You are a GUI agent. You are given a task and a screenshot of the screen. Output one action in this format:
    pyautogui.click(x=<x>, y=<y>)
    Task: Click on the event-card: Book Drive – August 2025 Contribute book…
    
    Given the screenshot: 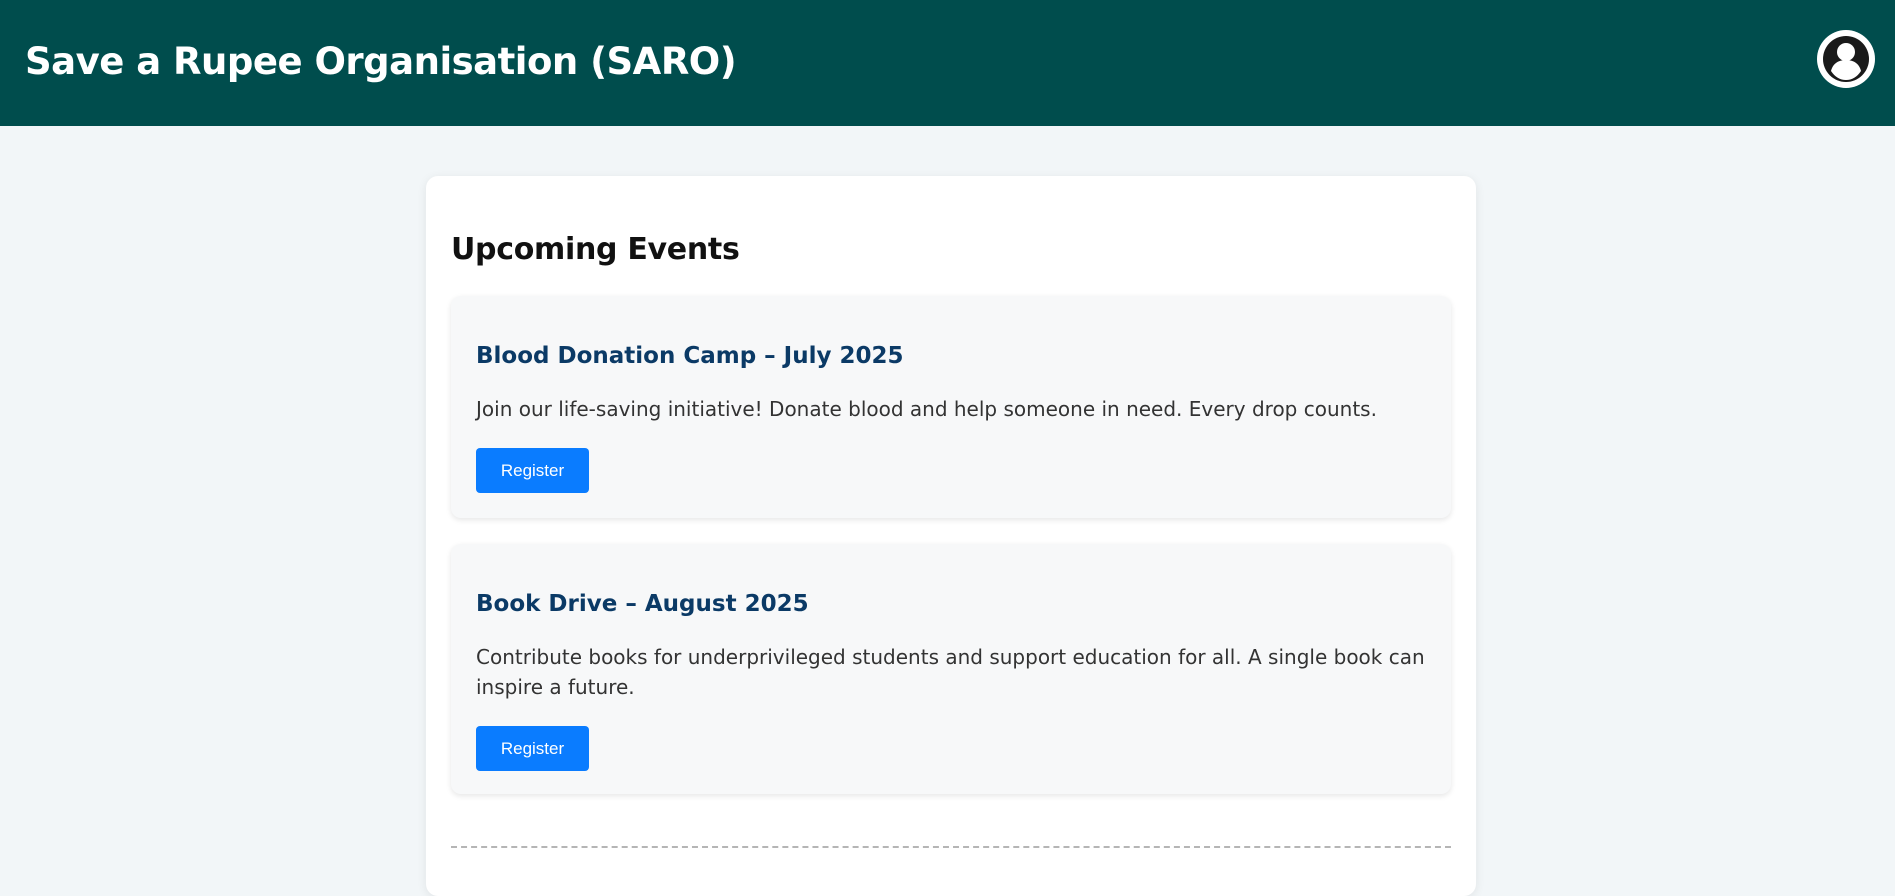 What is the action you would take?
    pyautogui.click(x=951, y=669)
    